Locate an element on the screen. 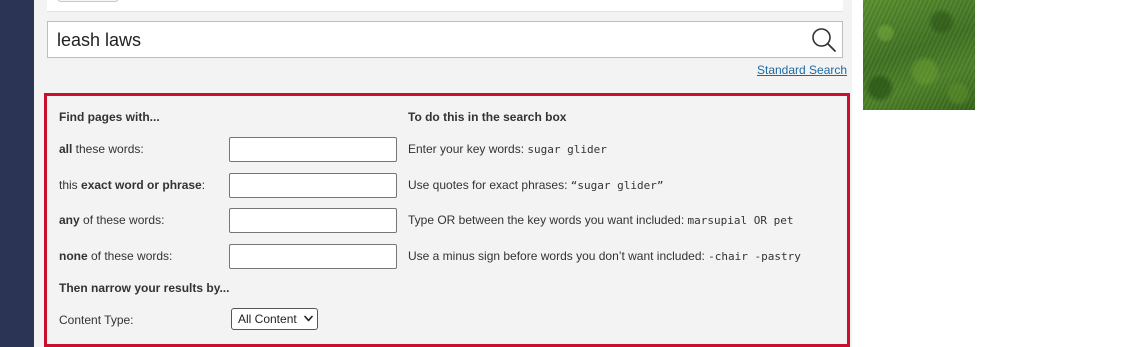 The image size is (1125, 347). all-words-field is located at coordinates (313, 149).